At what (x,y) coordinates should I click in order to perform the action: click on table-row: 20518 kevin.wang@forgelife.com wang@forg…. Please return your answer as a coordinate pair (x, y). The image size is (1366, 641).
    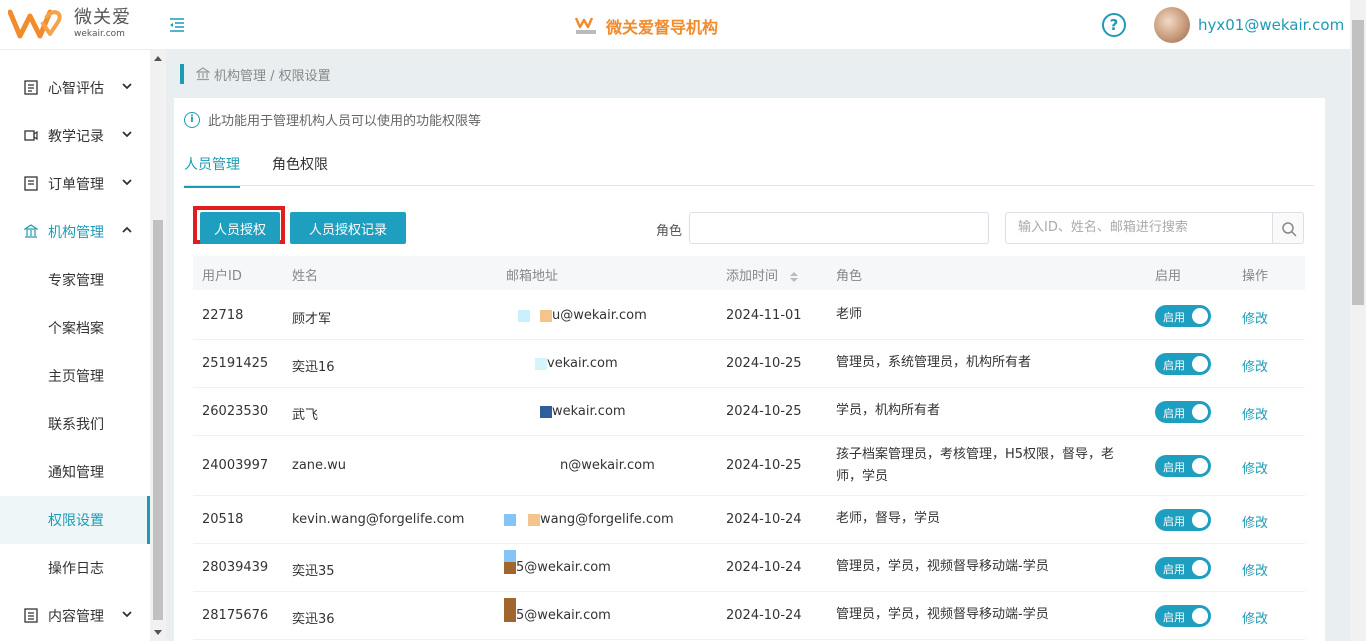
    Looking at the image, I should click on (749, 520).